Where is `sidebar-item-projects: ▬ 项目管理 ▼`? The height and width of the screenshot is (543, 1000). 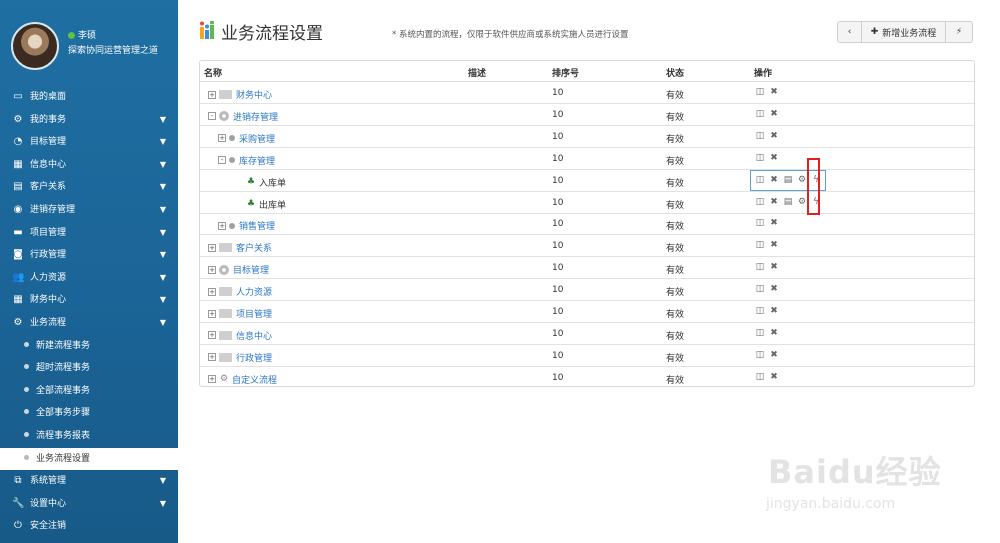
sidebar-item-projects: ▬ 项目管理 ▼ is located at coordinates (89, 233).